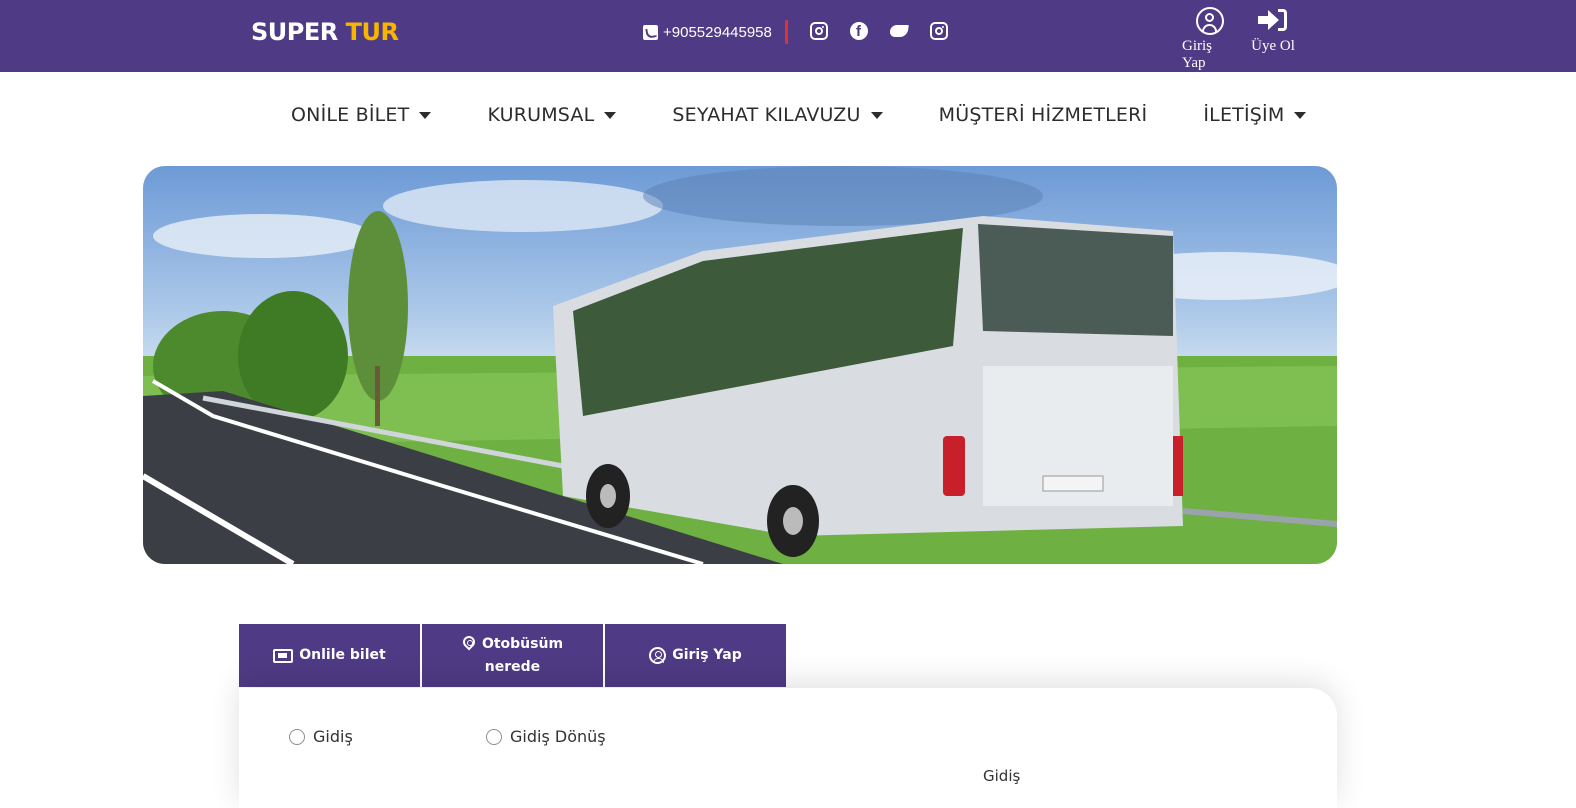 The height and width of the screenshot is (808, 1576). I want to click on nav-item-contact: İLETİŞİM, so click(1255, 115).